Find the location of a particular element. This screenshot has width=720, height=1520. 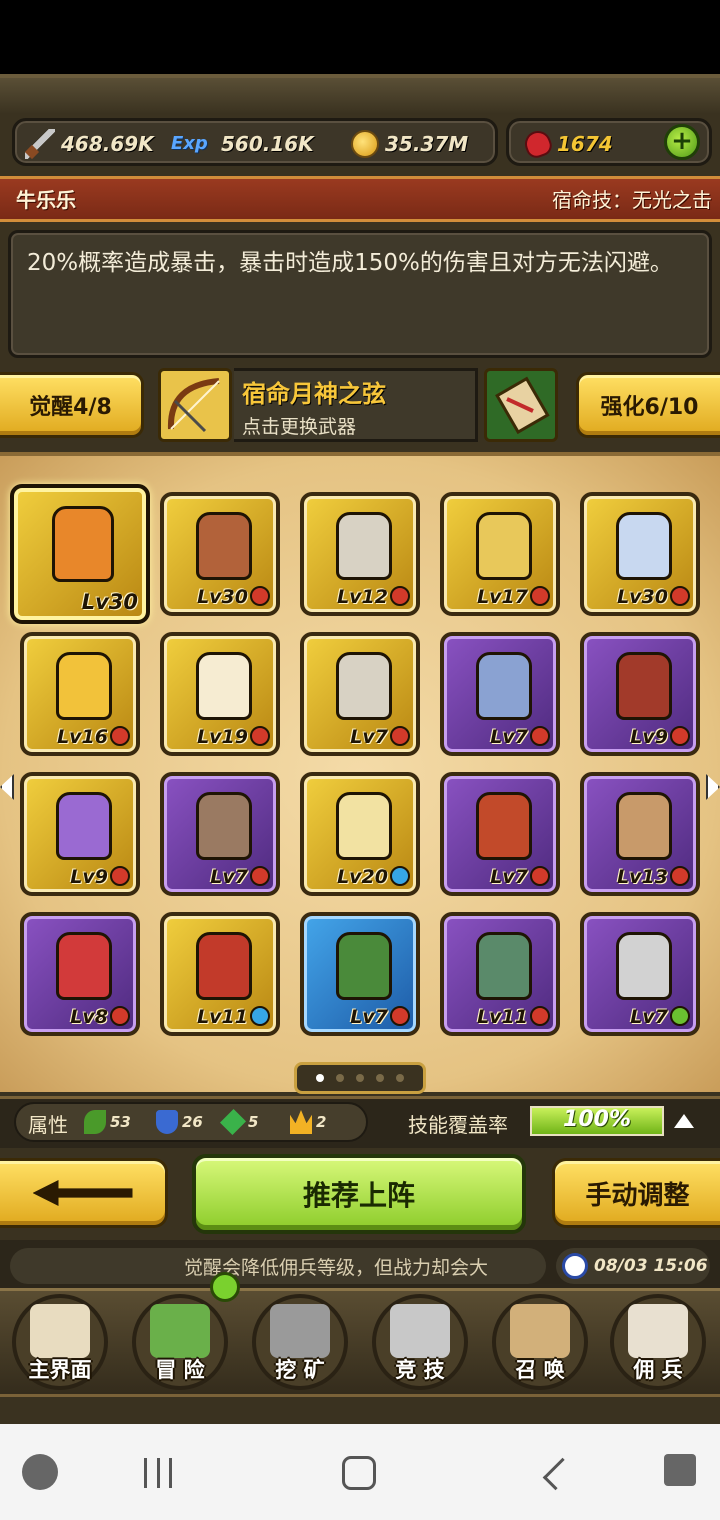

page-indicator is located at coordinates (360, 1078).